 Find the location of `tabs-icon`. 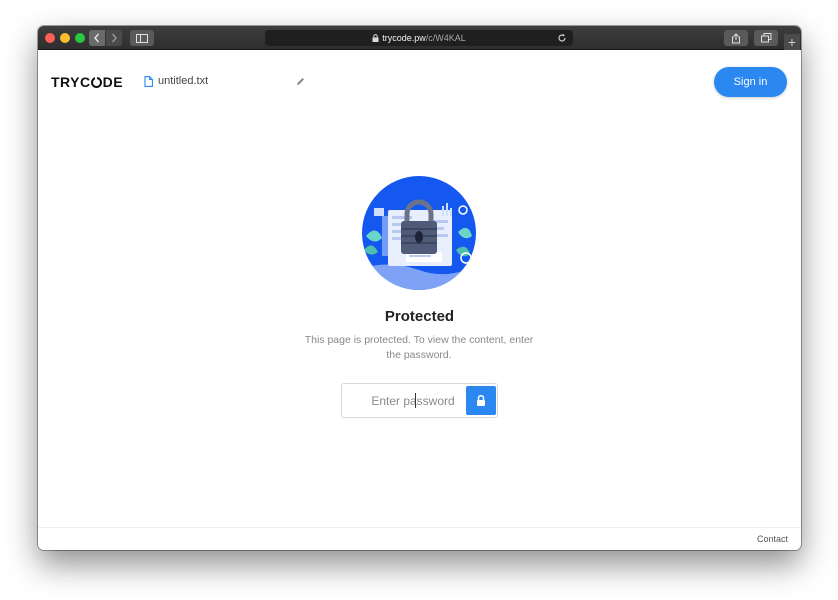

tabs-icon is located at coordinates (765, 38).